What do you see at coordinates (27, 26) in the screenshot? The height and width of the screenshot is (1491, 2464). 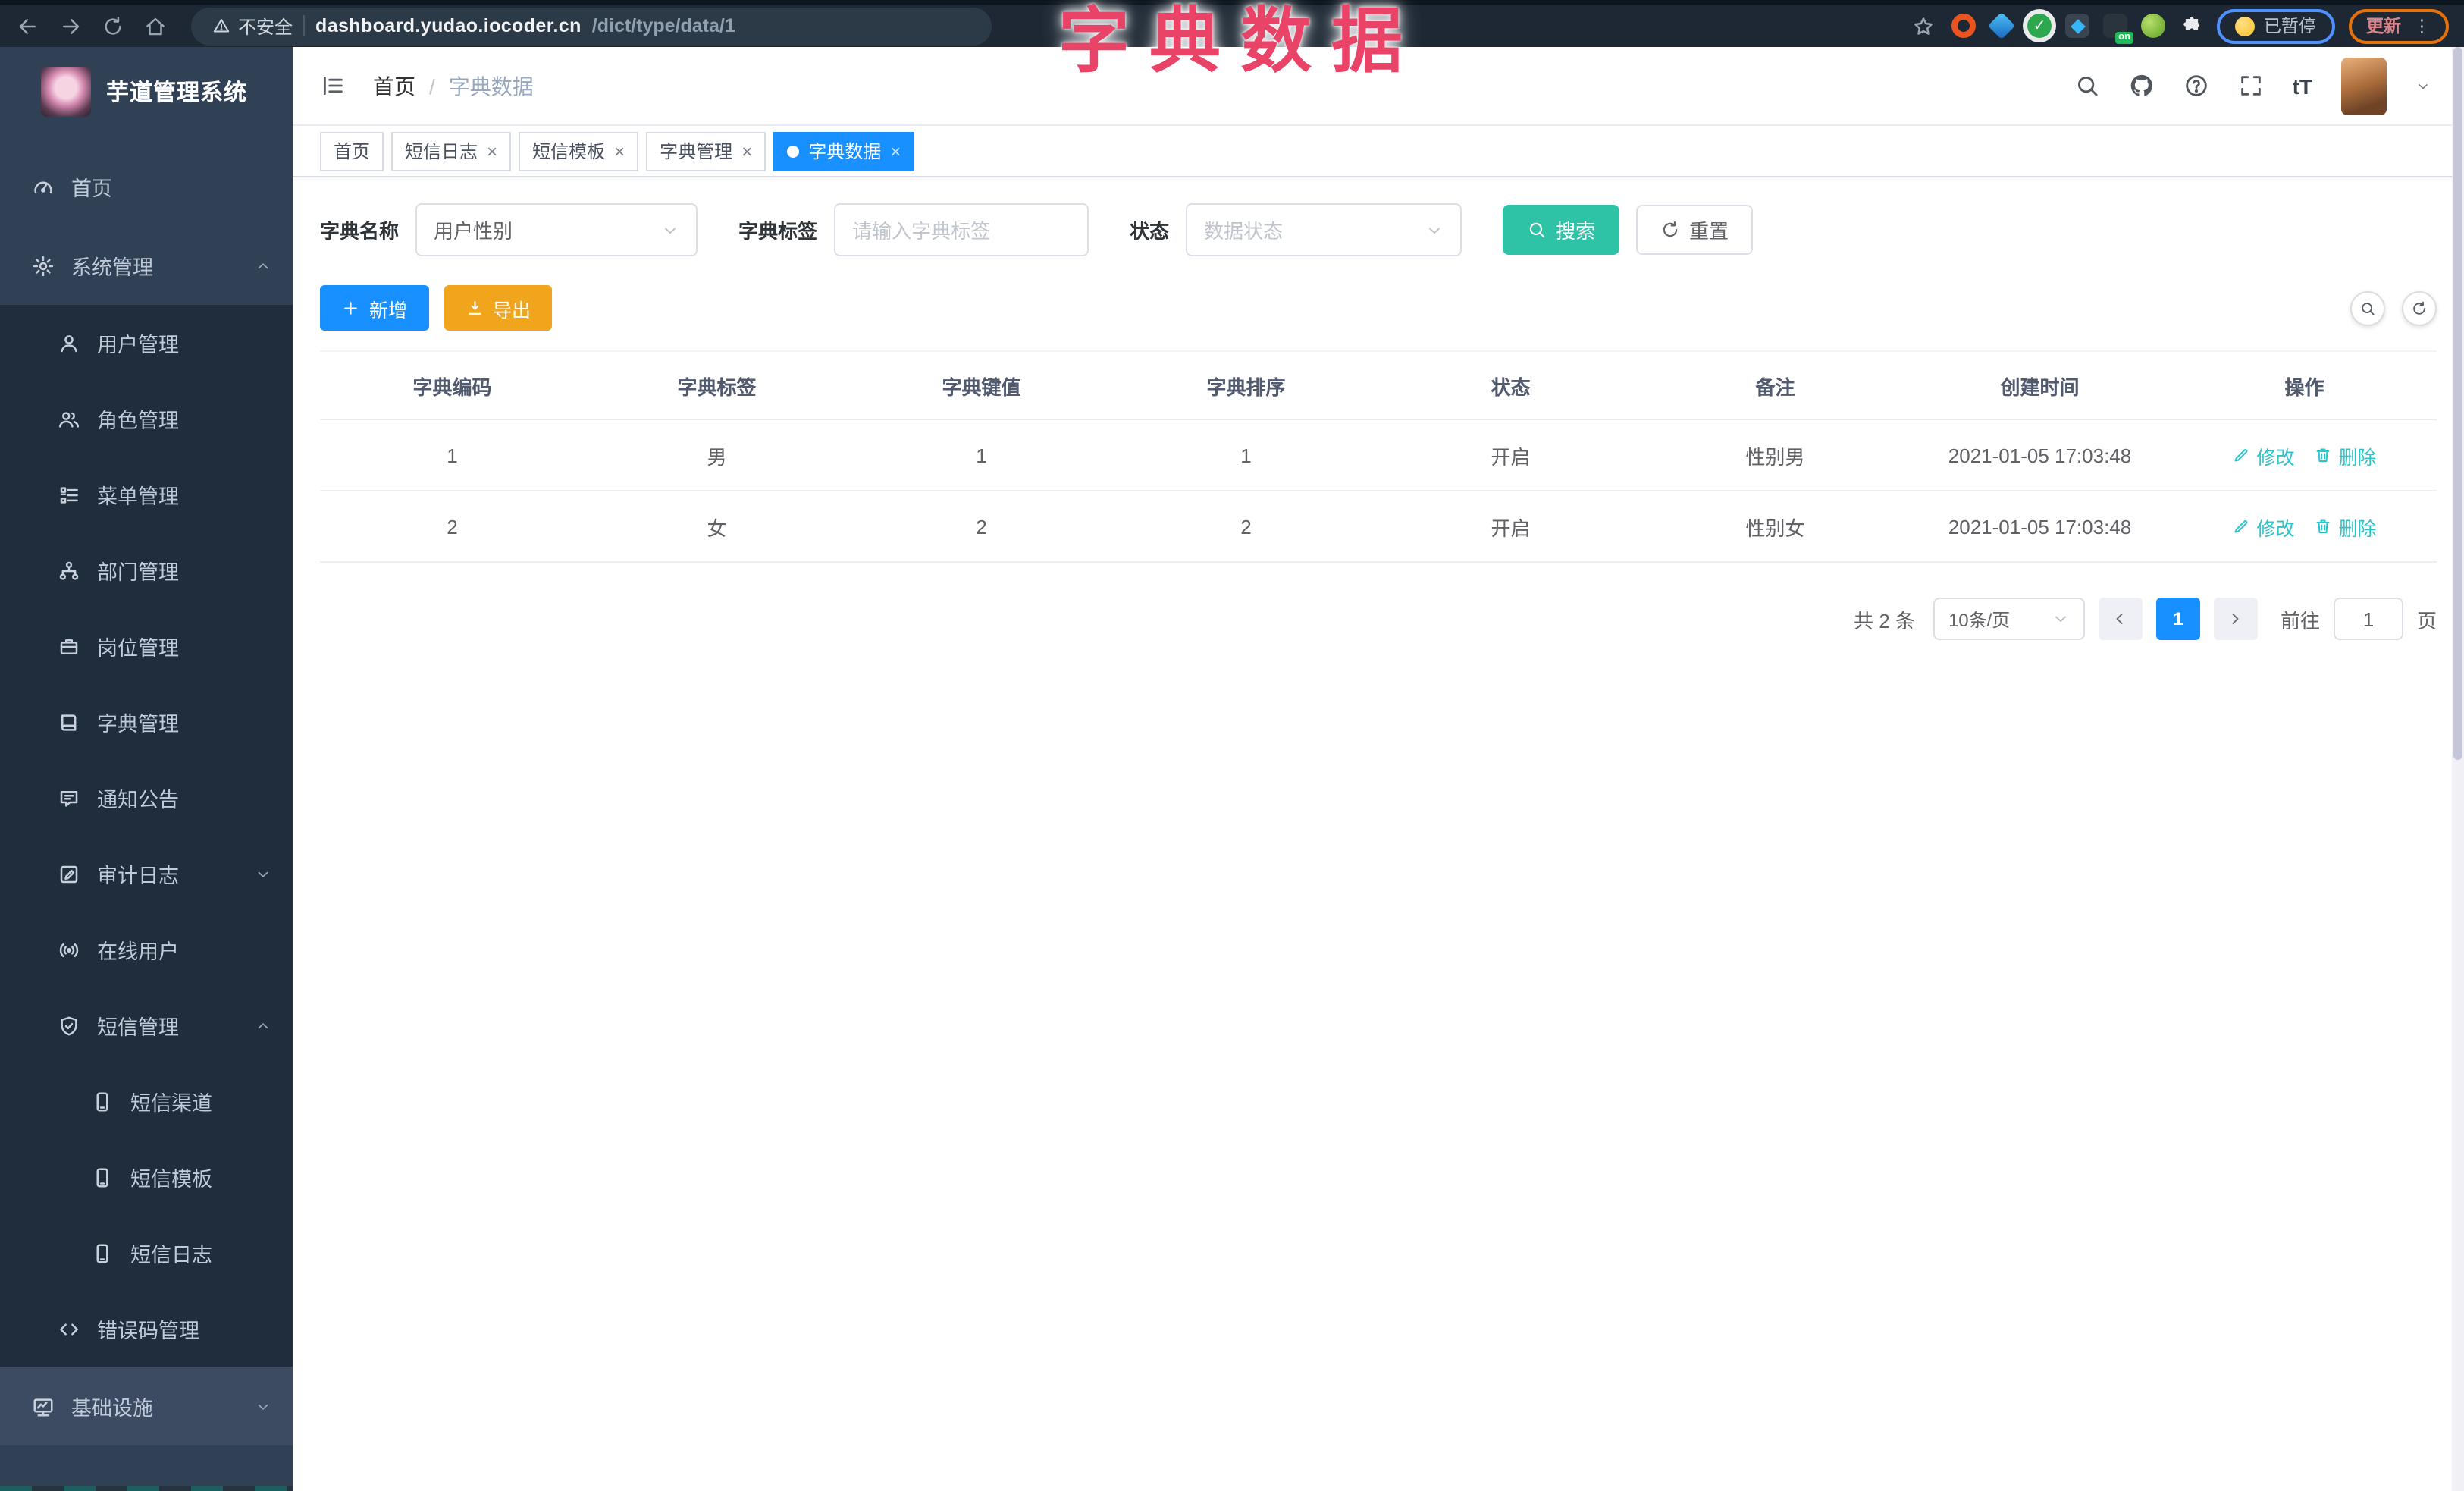 I see `browser-back-icon` at bounding box center [27, 26].